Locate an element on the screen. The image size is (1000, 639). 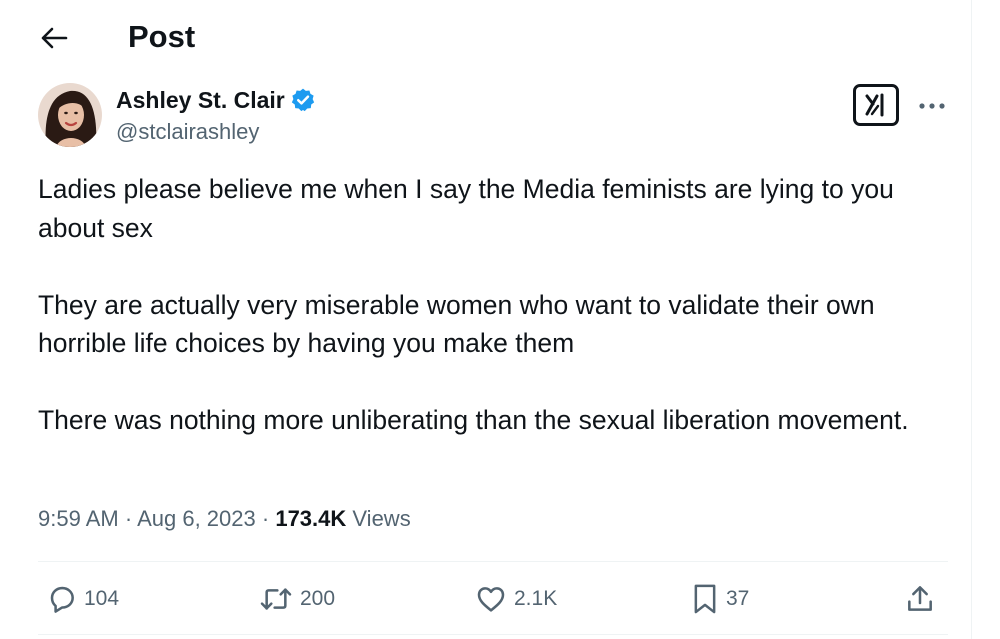
author-display-name: Ashley St. Clair is located at coordinates (200, 100).